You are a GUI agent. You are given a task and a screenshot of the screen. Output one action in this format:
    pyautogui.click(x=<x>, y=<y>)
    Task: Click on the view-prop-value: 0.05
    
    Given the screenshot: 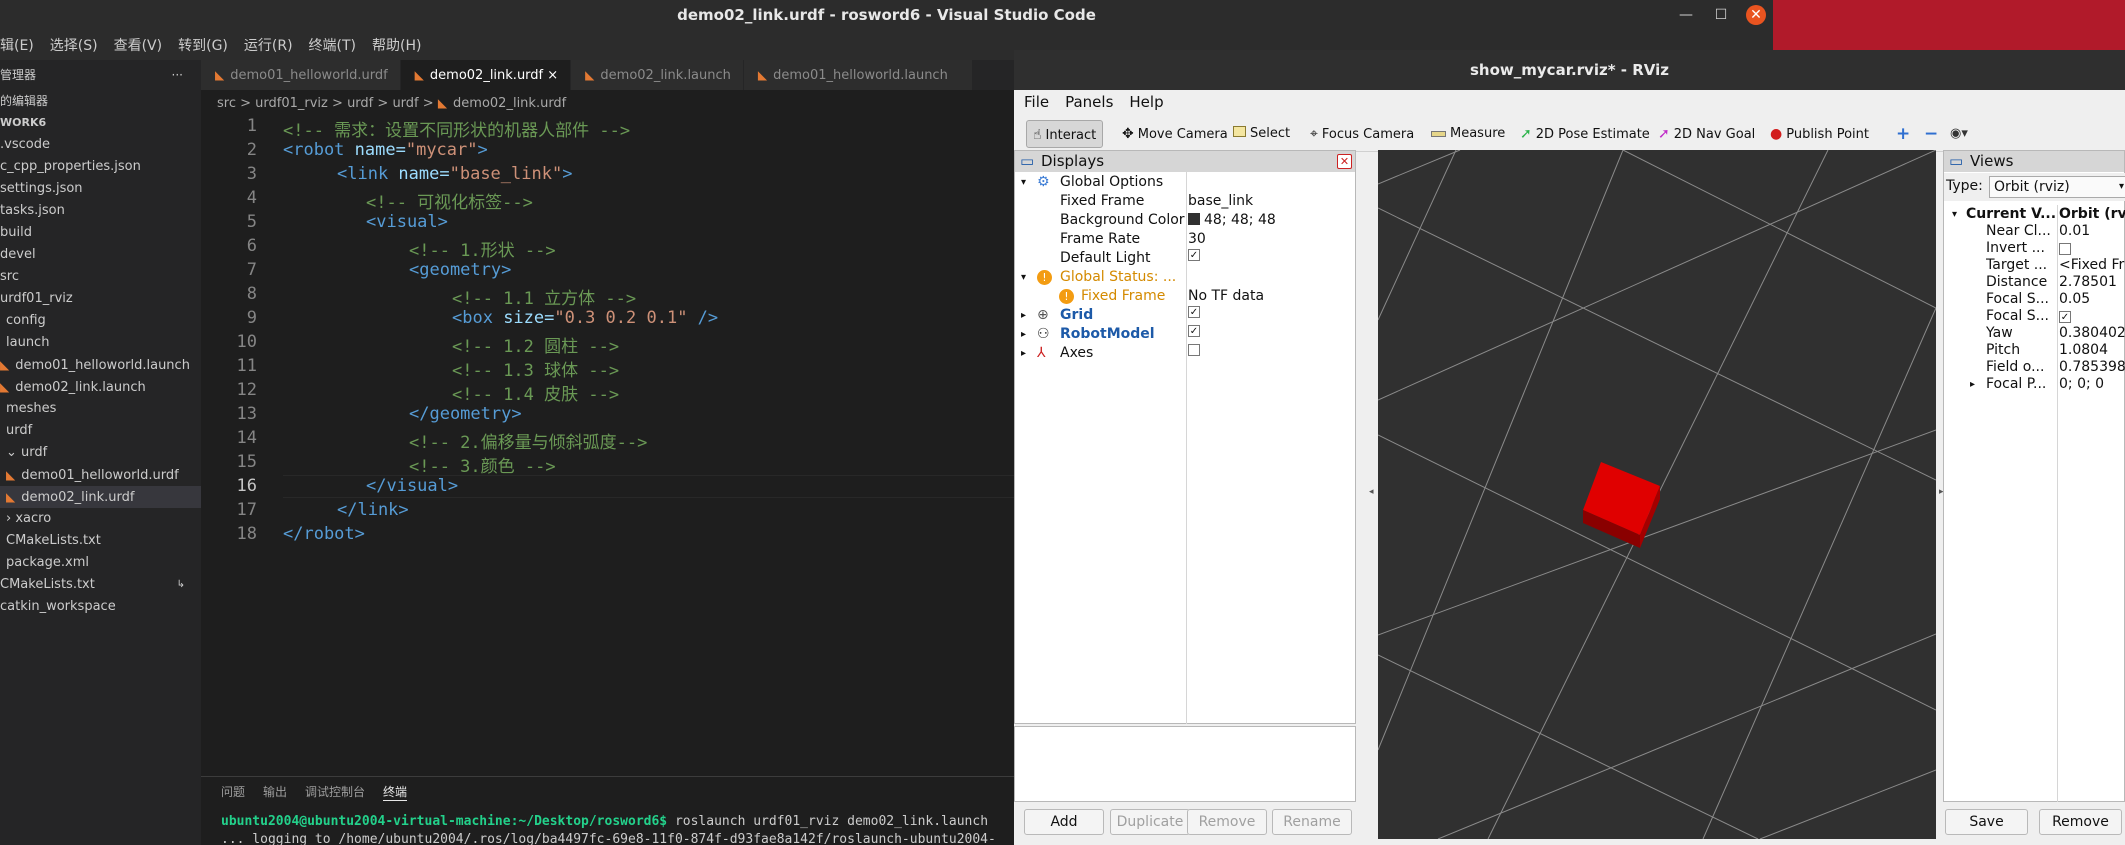 What is the action you would take?
    pyautogui.click(x=2074, y=299)
    